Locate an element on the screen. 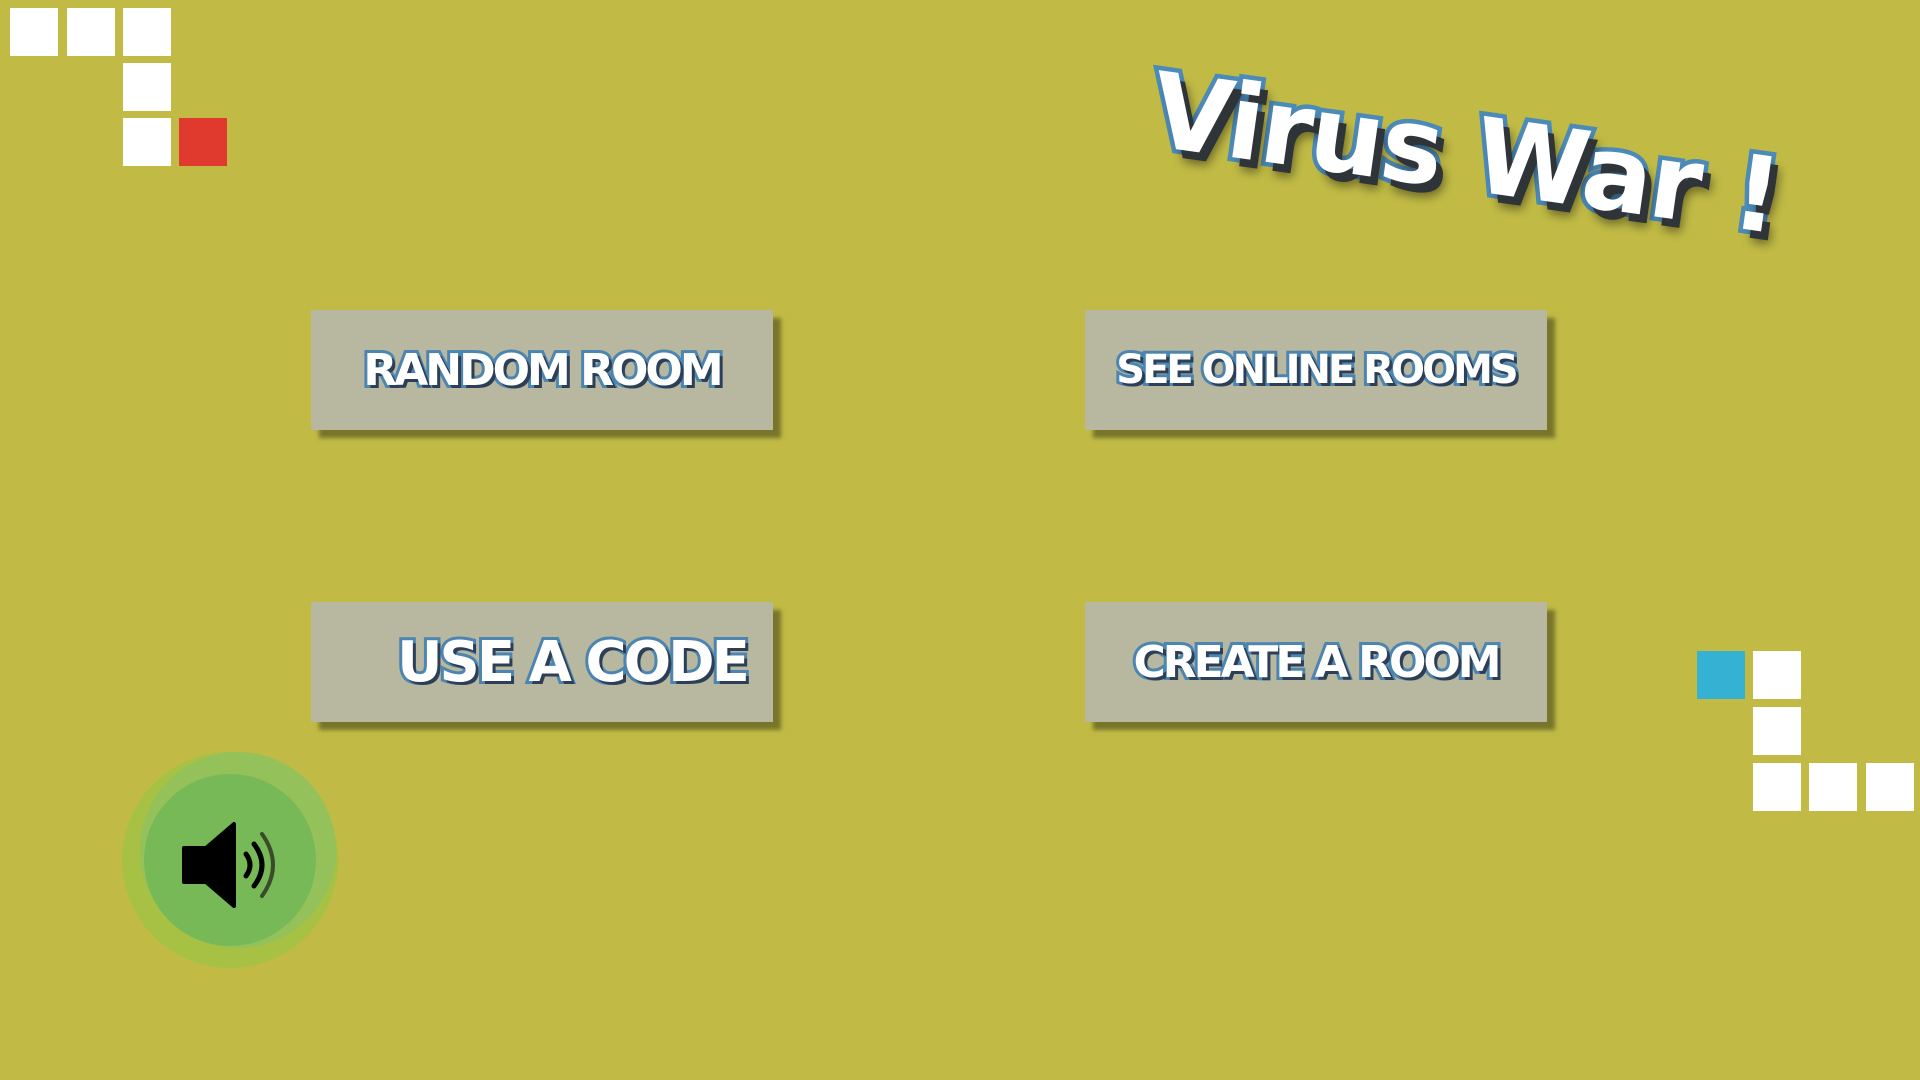 The width and height of the screenshot is (1920, 1080). sound-toggle-button is located at coordinates (230, 860).